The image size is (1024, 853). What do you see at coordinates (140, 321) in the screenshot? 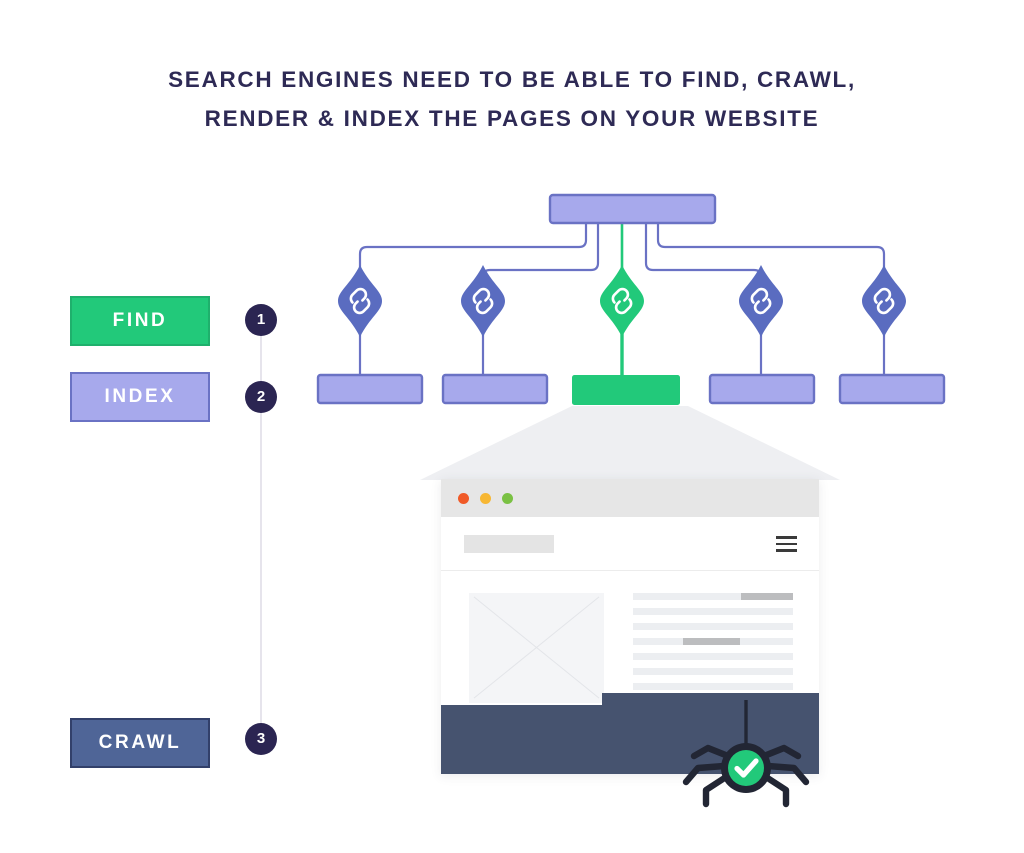
I see `stage-label-find: FIND` at bounding box center [140, 321].